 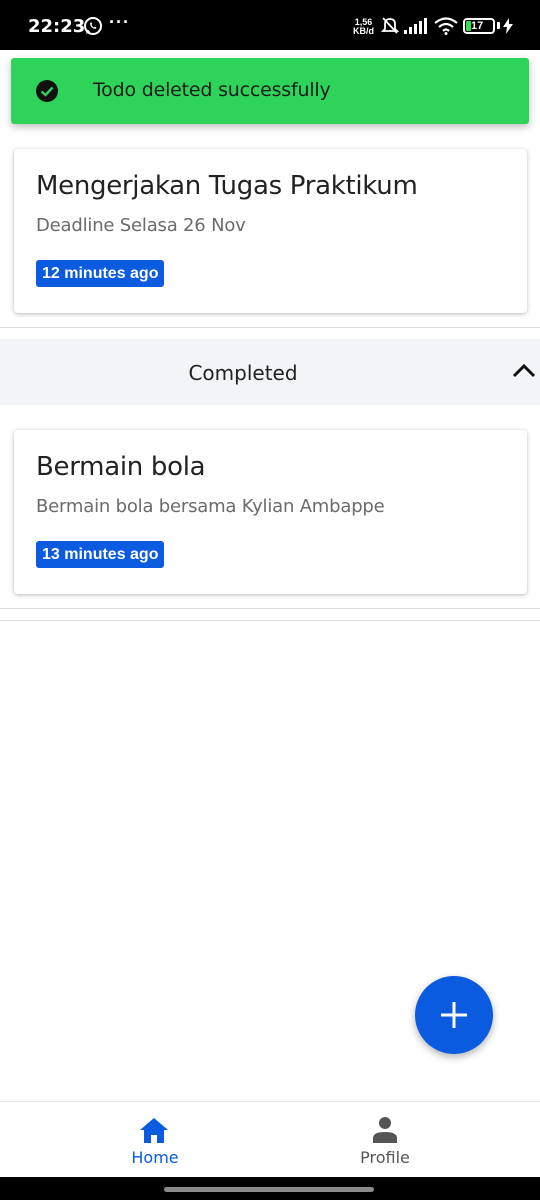 I want to click on plus-icon, so click(x=454, y=1015).